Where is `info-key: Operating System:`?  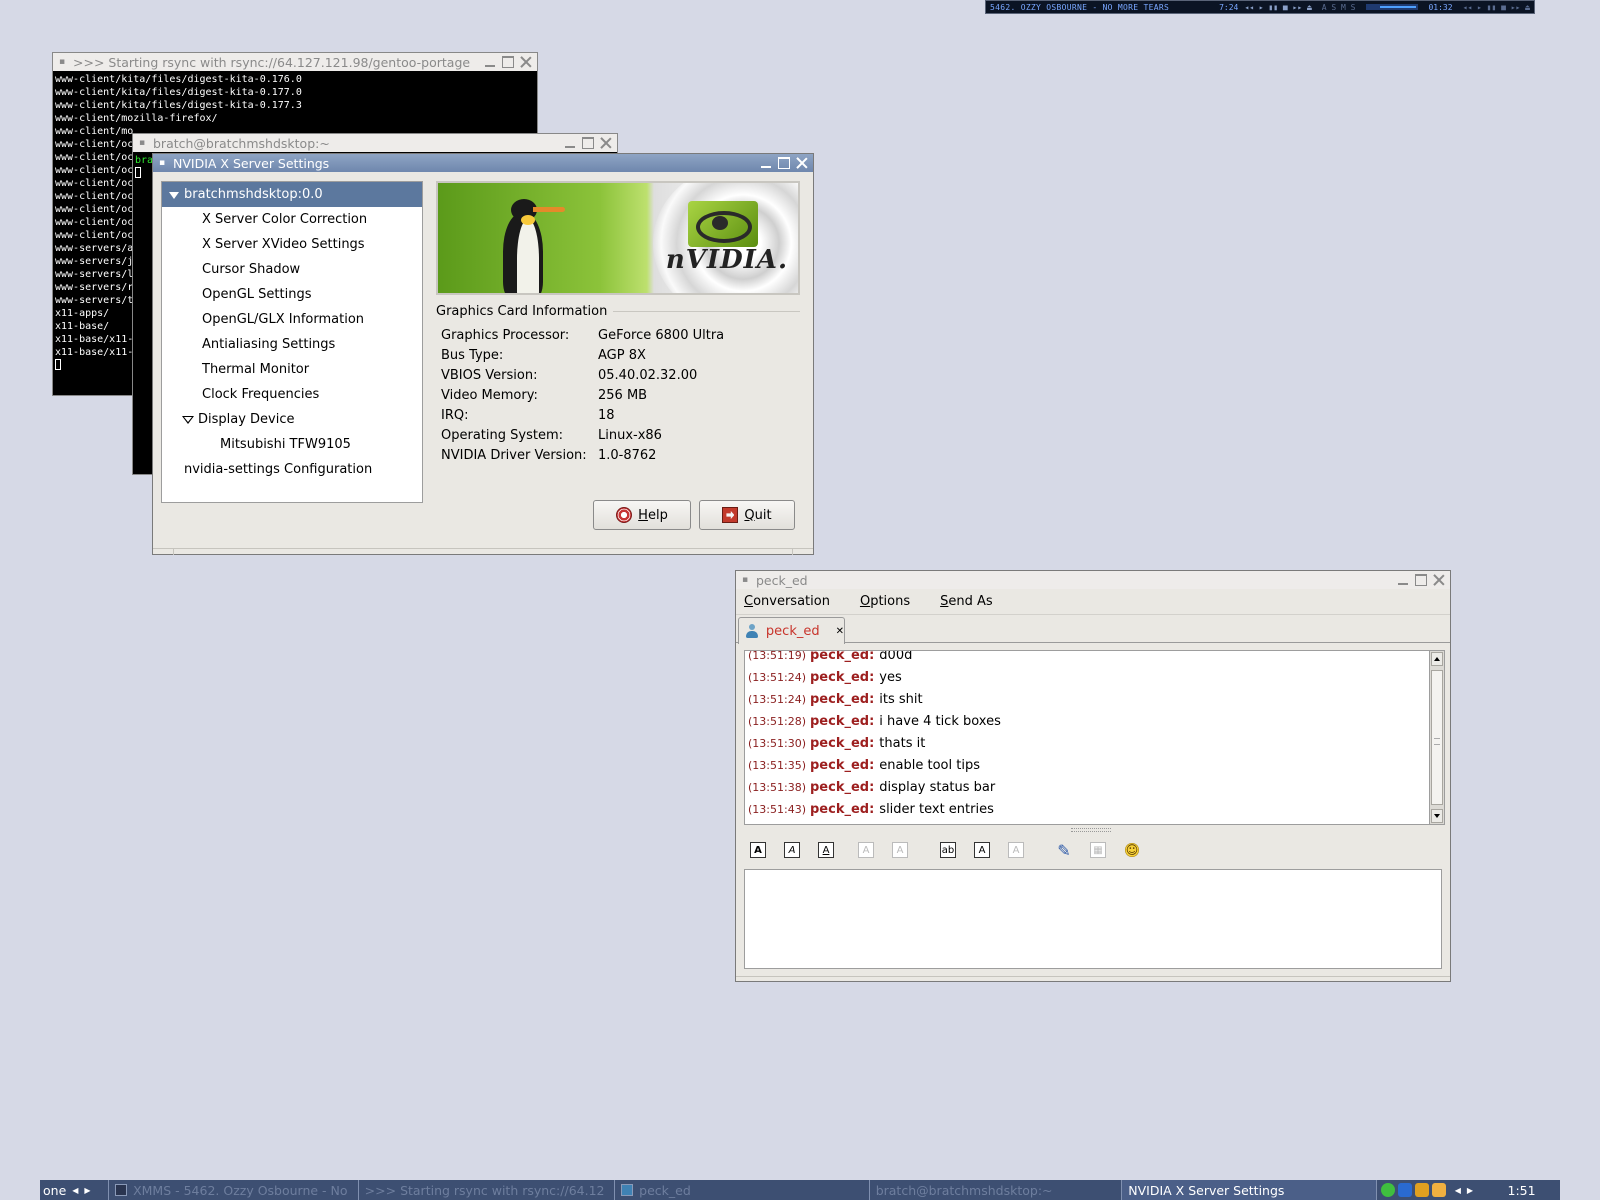
info-key: Operating System: is located at coordinates (502, 435).